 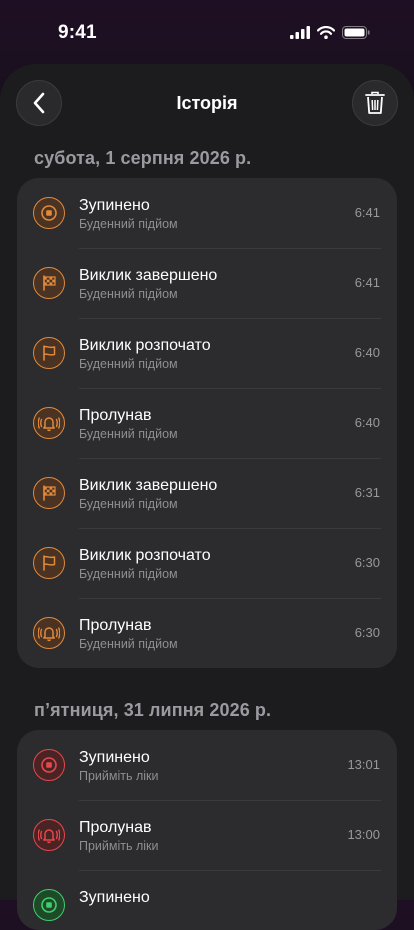 I want to click on history-row: Пролунав Буденний підйом 6:30, so click(x=207, y=633).